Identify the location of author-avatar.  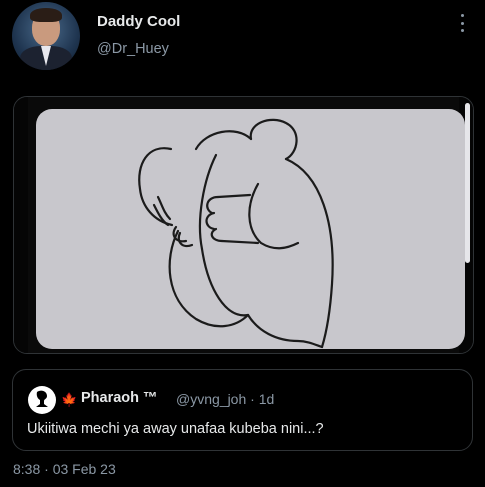
(46, 36).